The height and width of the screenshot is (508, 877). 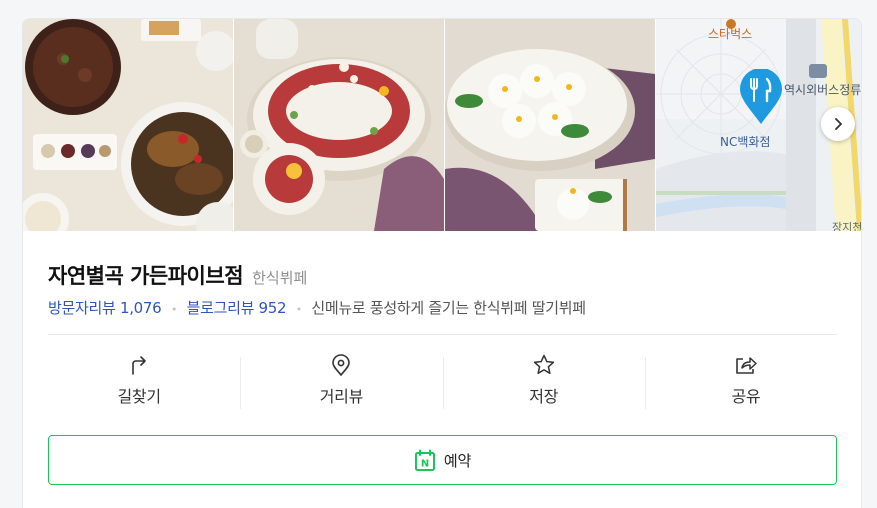 I want to click on naver-calendar-icon: N, so click(x=425, y=460).